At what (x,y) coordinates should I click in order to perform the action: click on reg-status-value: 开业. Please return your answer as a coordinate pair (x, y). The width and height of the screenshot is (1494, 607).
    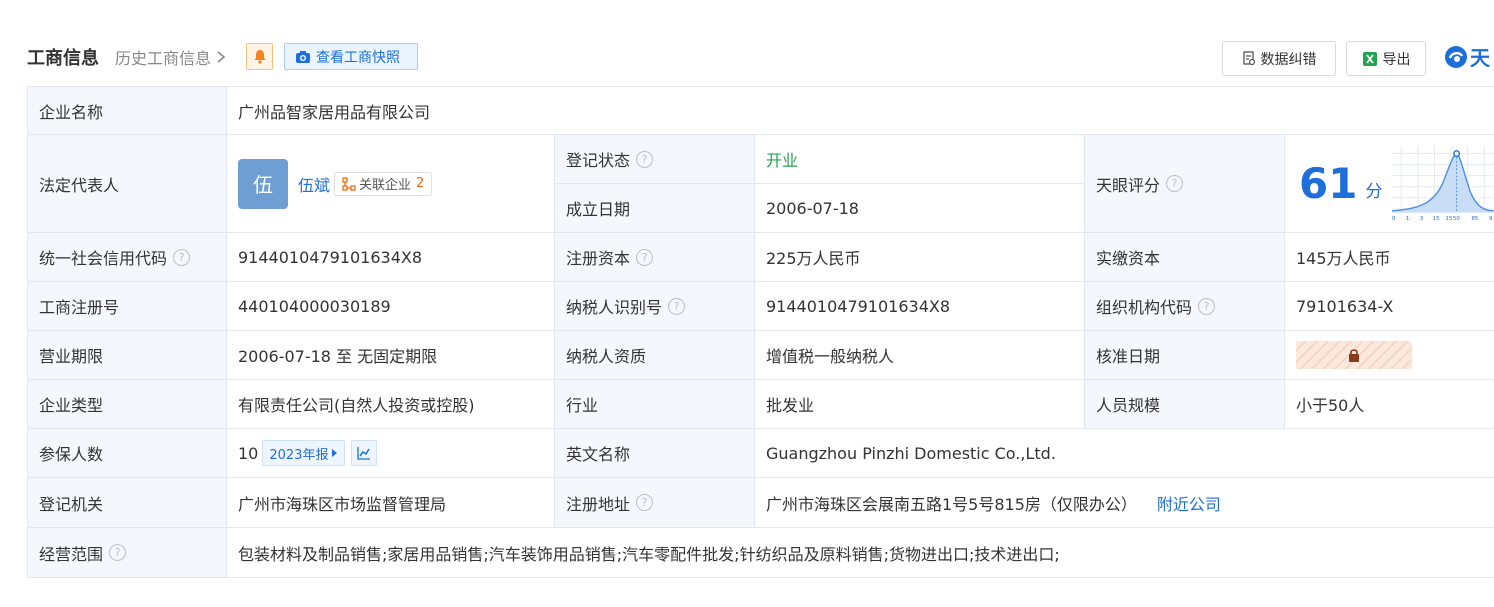
    Looking at the image, I should click on (920, 159).